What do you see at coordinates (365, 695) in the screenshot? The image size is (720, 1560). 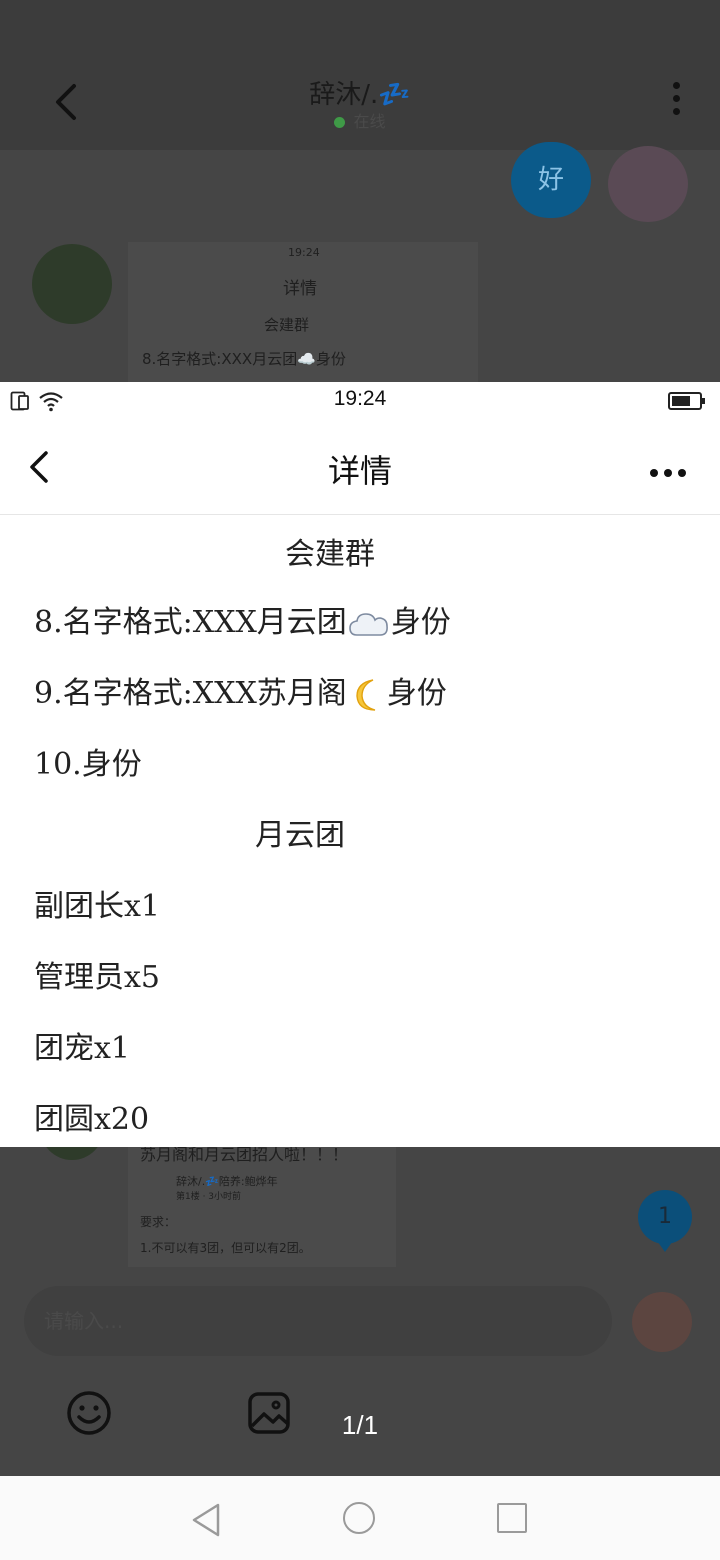 I see `crescent-moon-icon` at bounding box center [365, 695].